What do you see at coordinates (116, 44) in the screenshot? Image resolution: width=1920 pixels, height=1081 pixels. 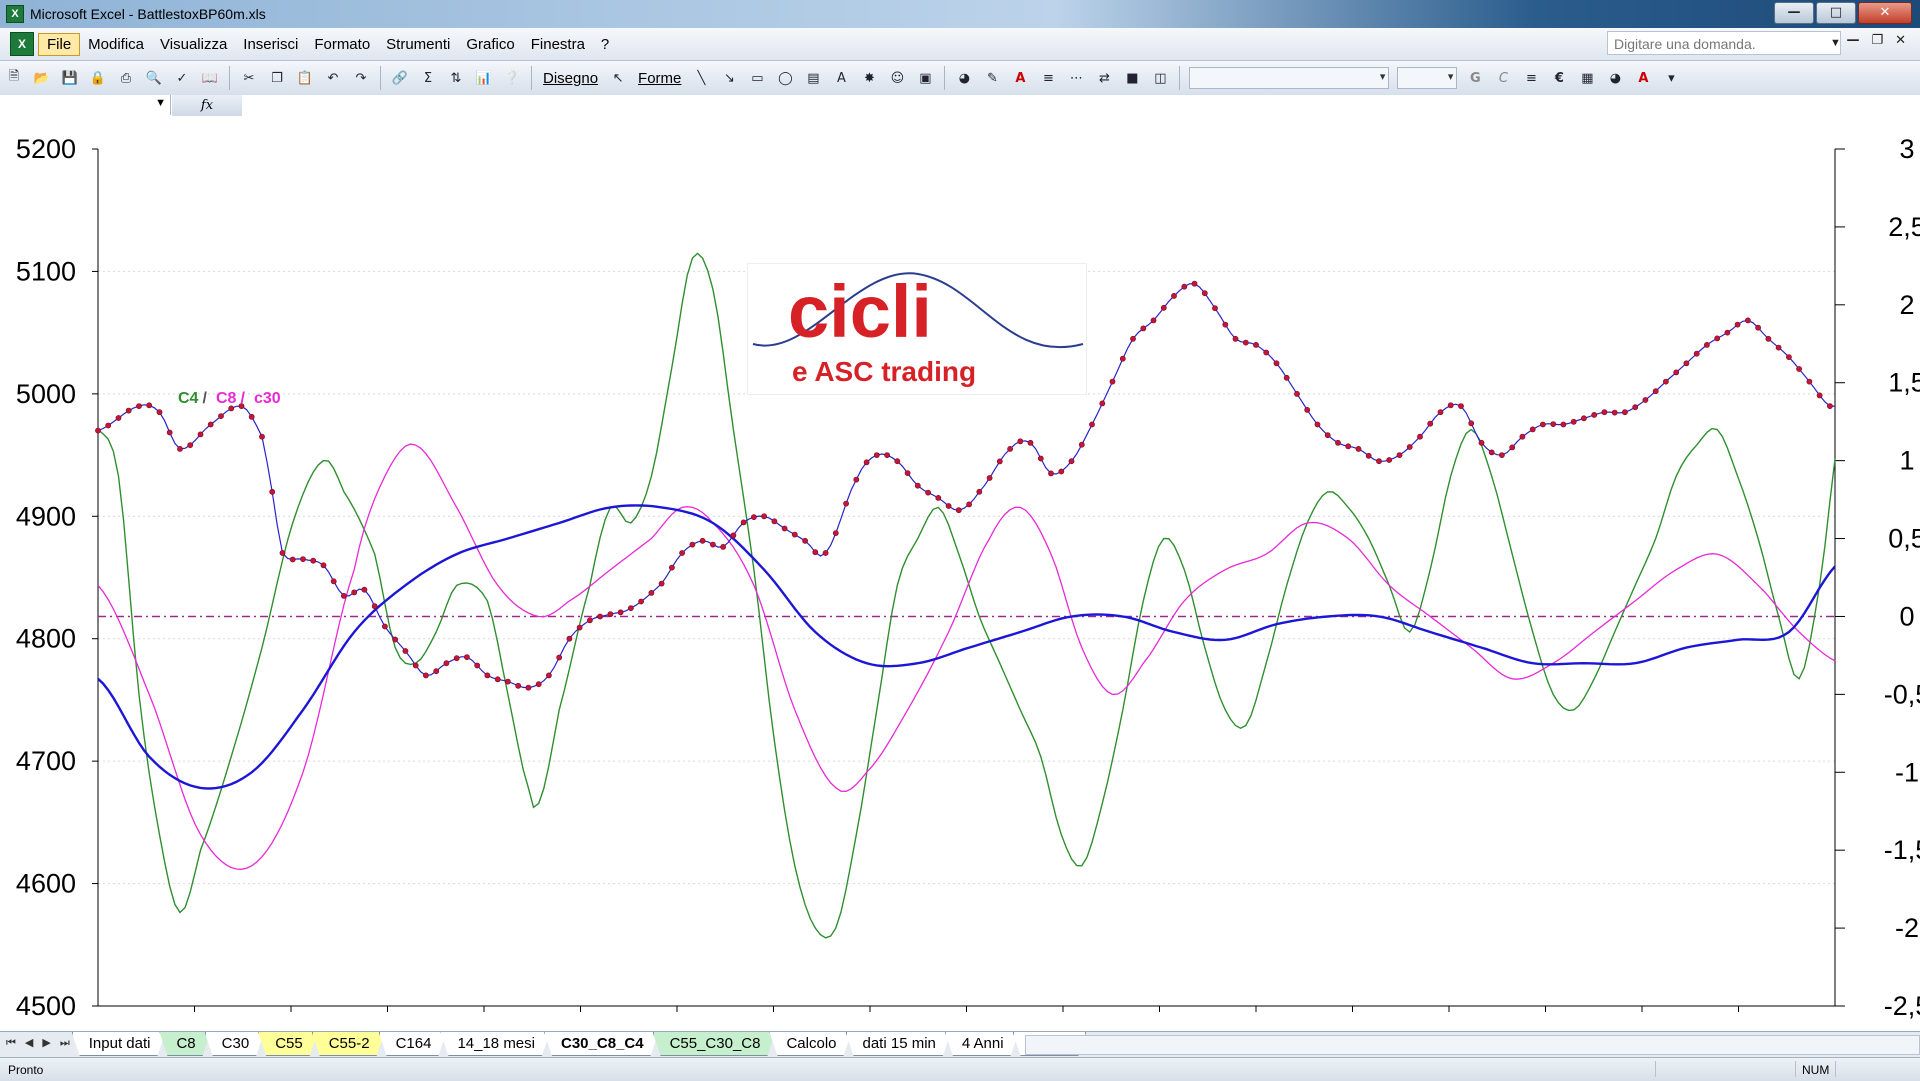 I see `menu-modifica: Modifica` at bounding box center [116, 44].